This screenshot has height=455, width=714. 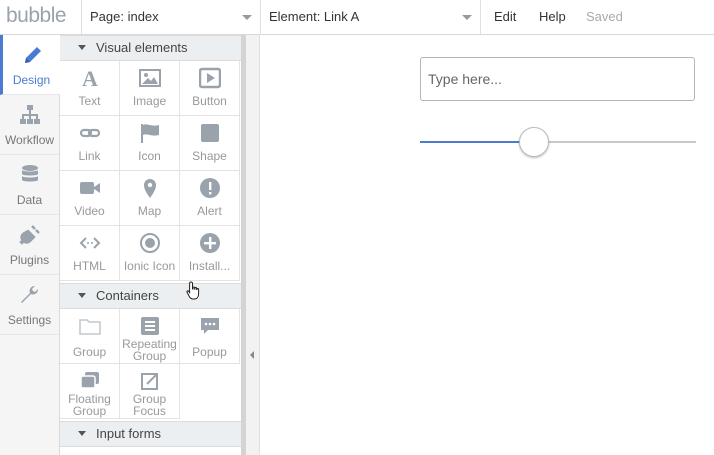 What do you see at coordinates (252, 355) in the screenshot?
I see `collapse-arrow-icon` at bounding box center [252, 355].